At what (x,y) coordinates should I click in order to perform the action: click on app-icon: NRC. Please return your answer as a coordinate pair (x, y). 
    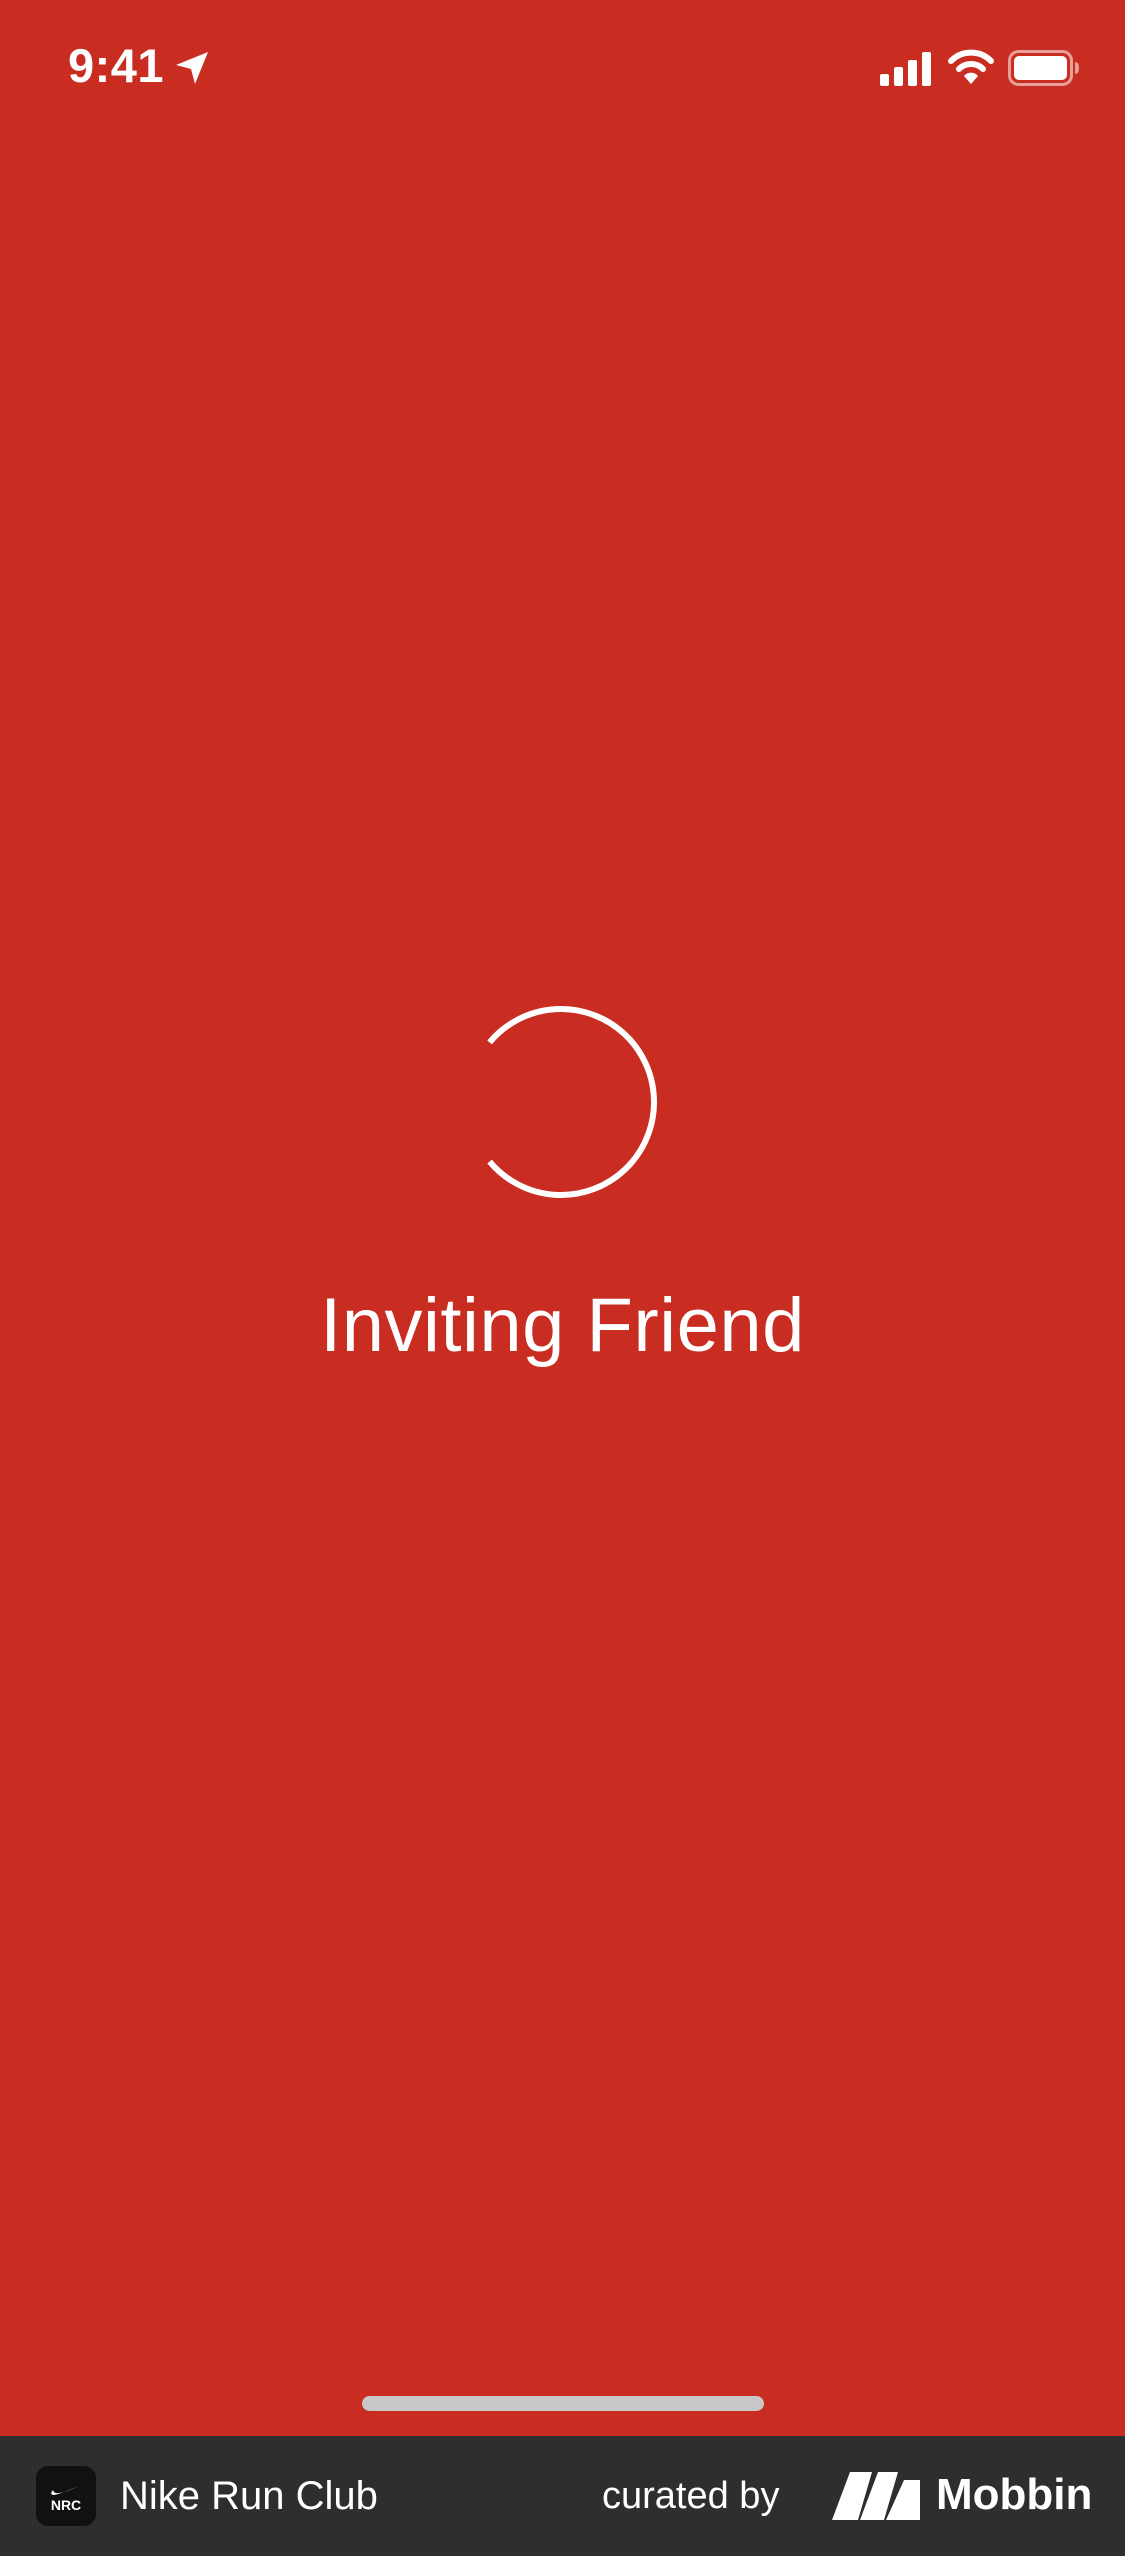
    Looking at the image, I should click on (66, 2496).